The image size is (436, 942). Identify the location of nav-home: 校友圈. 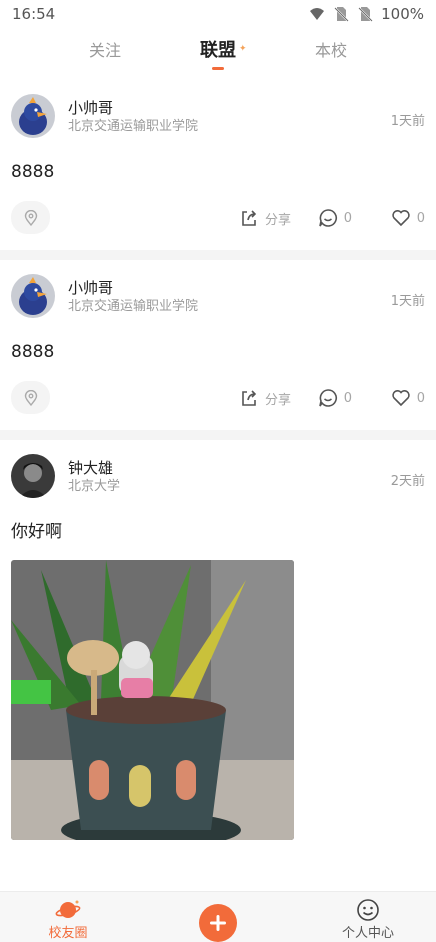
(68, 917).